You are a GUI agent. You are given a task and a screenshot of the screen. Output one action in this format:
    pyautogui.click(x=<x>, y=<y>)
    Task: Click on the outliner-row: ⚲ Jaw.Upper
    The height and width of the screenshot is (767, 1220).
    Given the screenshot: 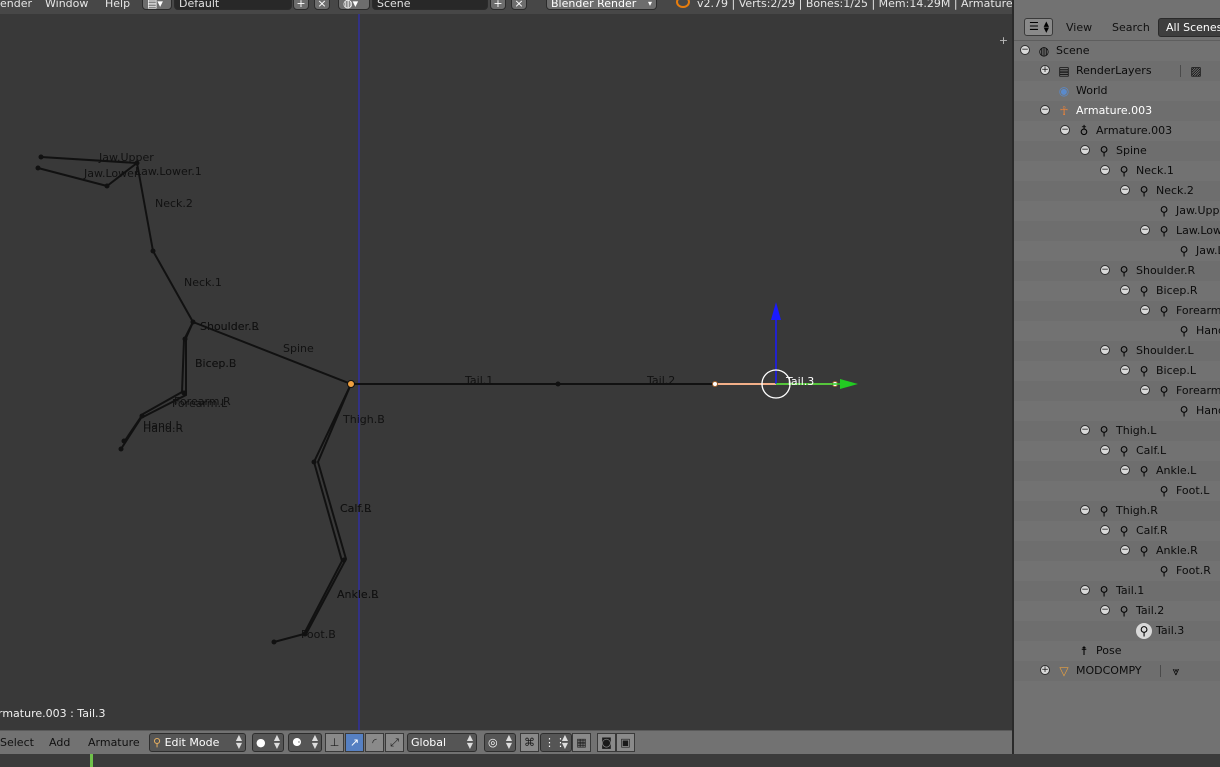 What is the action you would take?
    pyautogui.click(x=1117, y=211)
    